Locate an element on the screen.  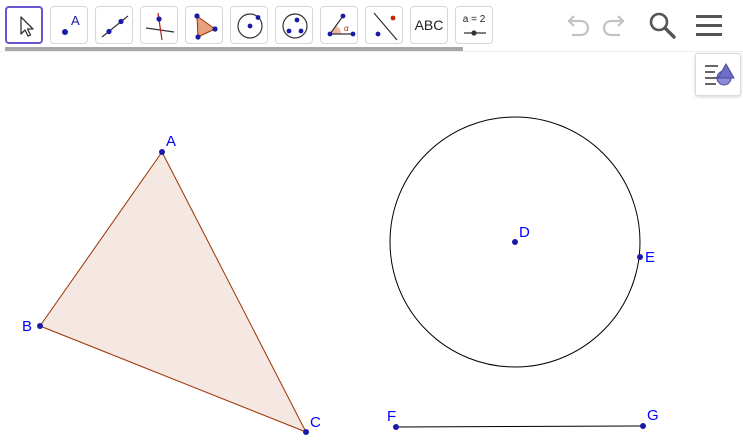
toolbar: A α ABC a = 2 is located at coordinates (371, 24).